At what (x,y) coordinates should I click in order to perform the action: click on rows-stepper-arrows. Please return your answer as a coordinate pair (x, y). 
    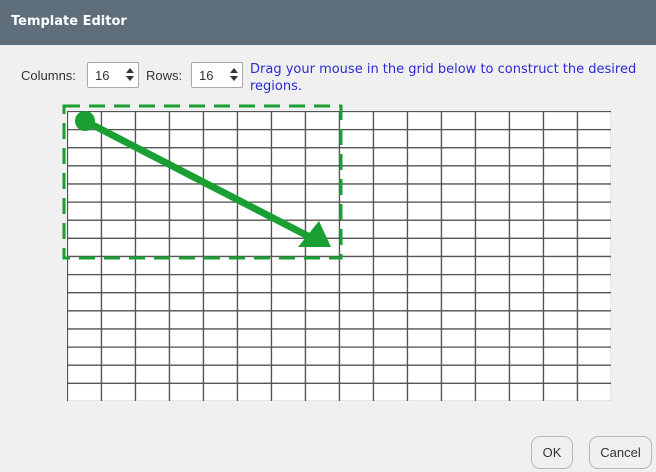
    Looking at the image, I should click on (234, 75).